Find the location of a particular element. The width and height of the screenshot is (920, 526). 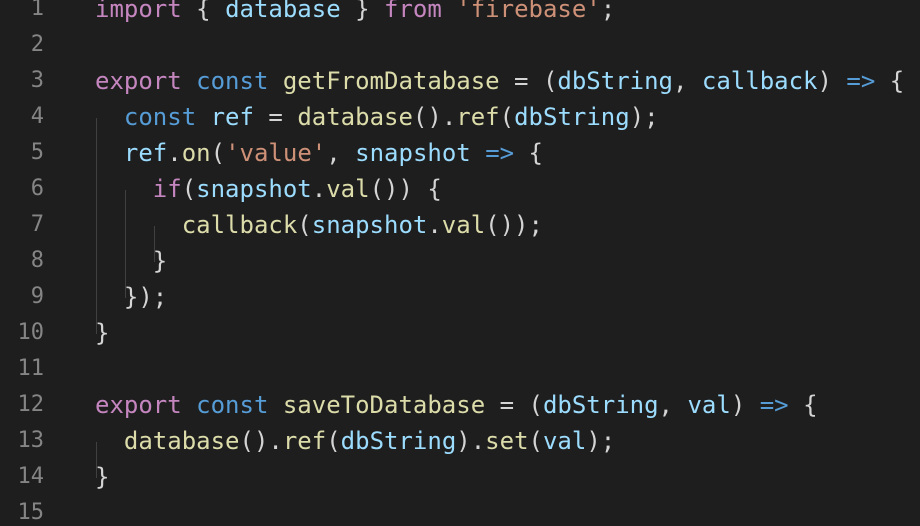

code-token: (). is located at coordinates (261, 441).